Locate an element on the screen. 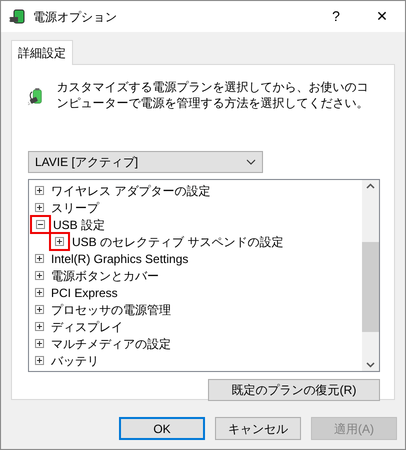  tree-item: スリープ is located at coordinates (75, 207).